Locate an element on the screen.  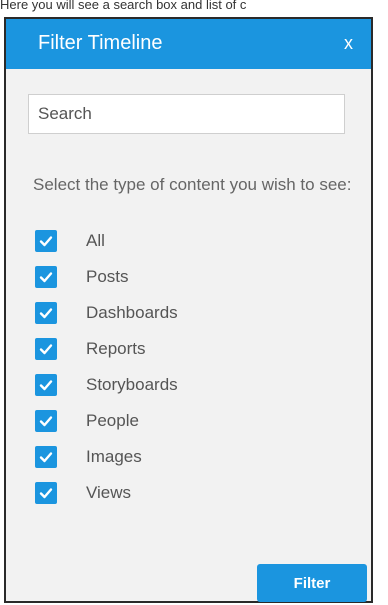
content-type-option-storyboards: Storyboards is located at coordinates (106, 392).